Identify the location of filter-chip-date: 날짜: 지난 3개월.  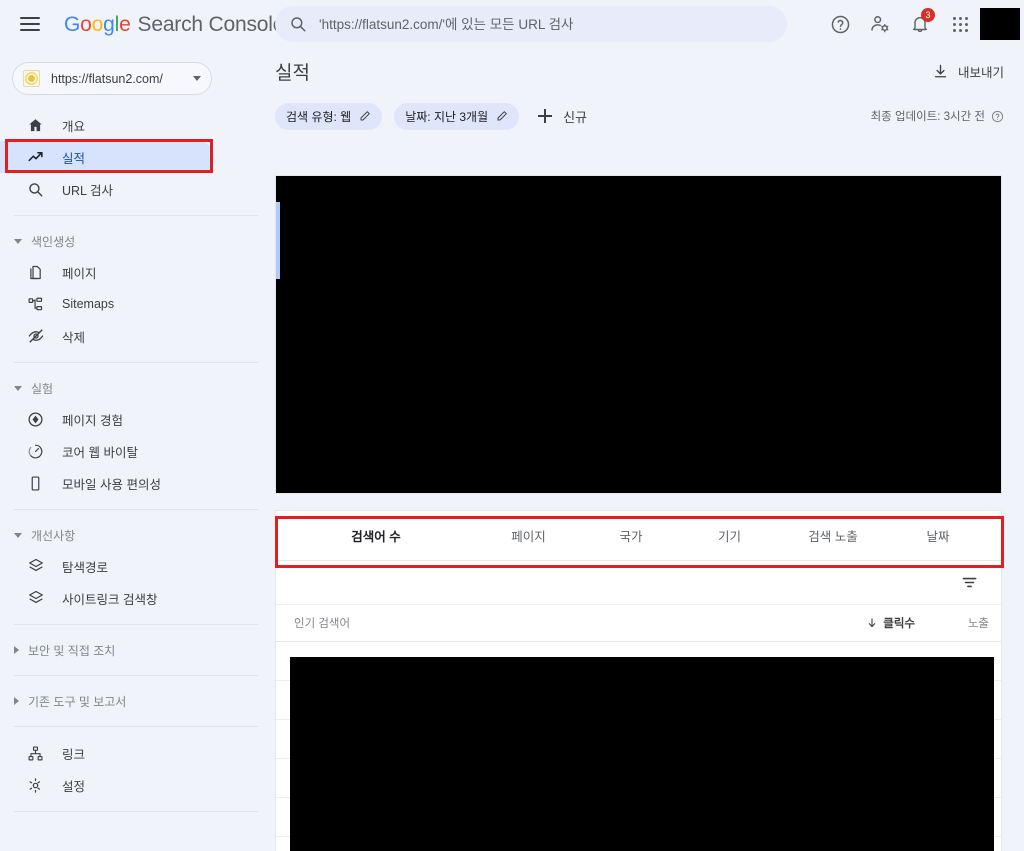
(457, 116).